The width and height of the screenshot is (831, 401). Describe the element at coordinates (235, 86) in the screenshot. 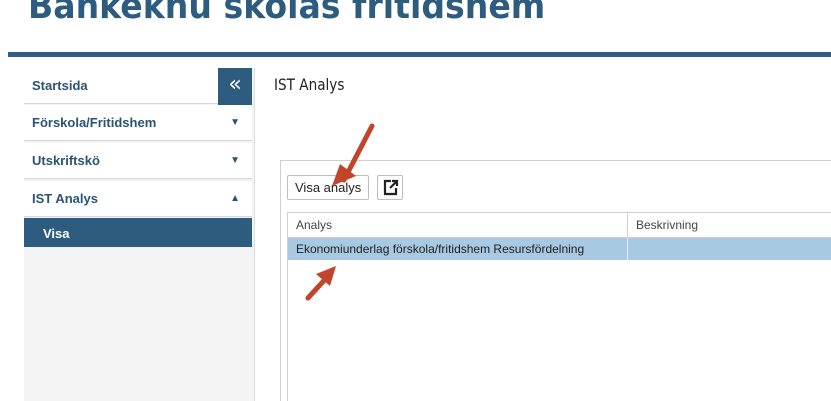

I see `collapse-sidebar-icon: «` at that location.